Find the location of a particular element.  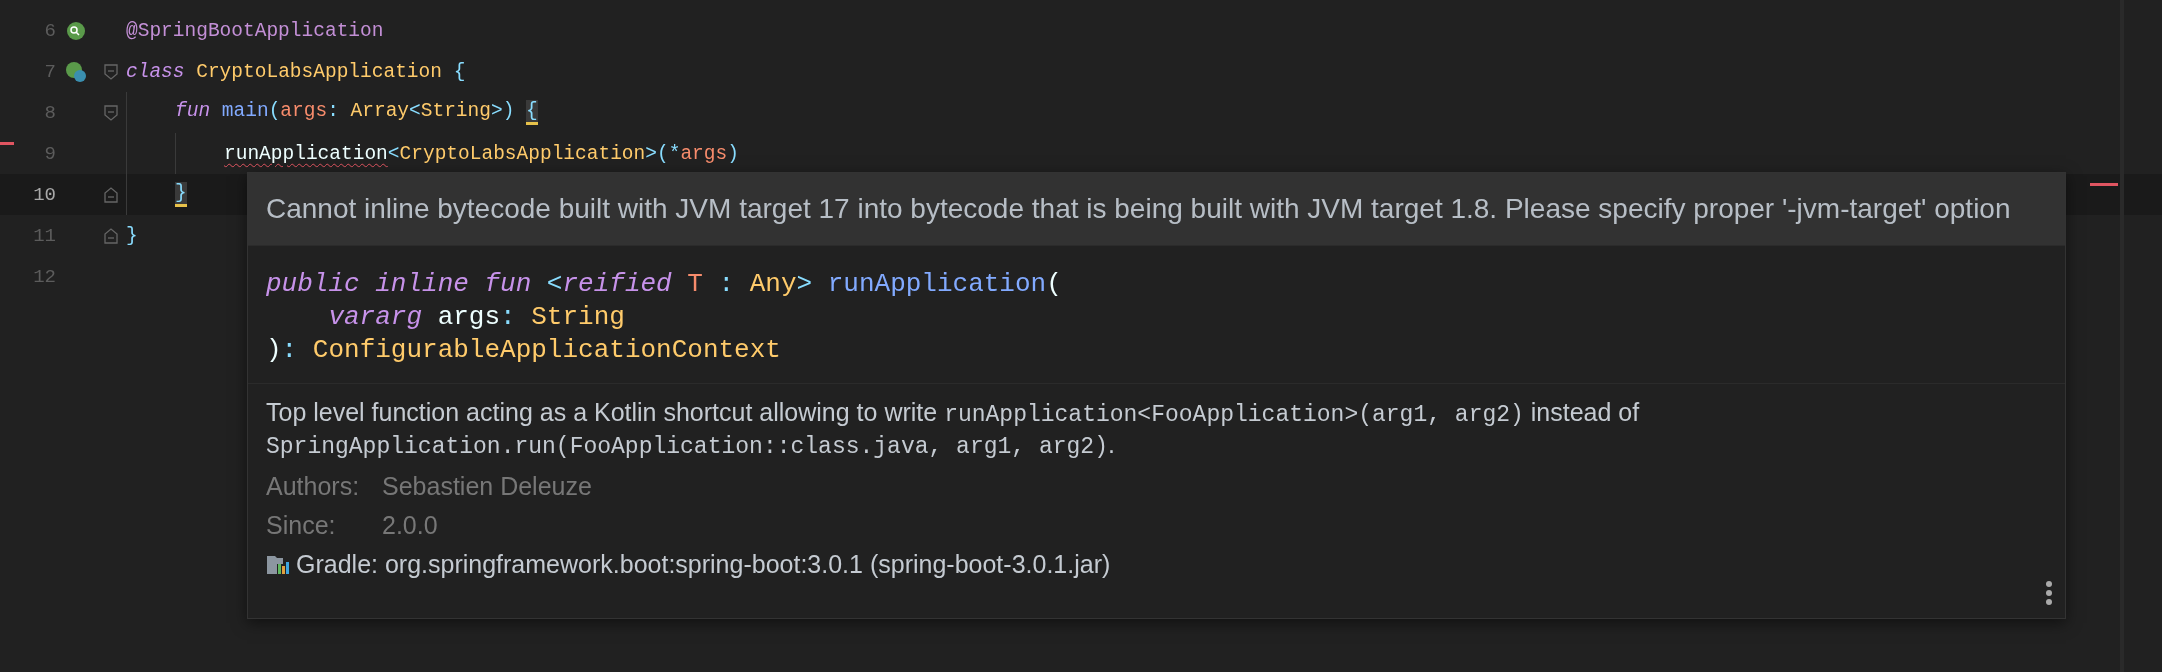

code-line: } is located at coordinates (132, 235).